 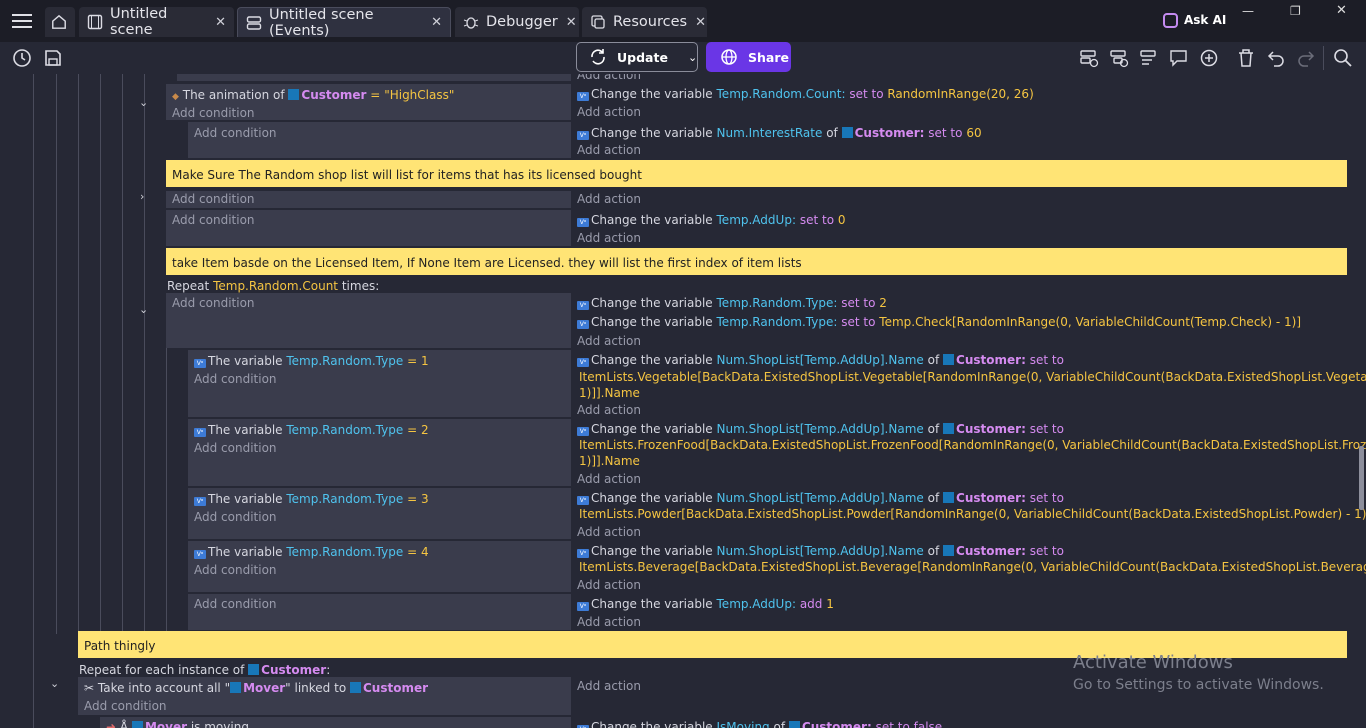 I want to click on undo-icon, so click(x=1276, y=58).